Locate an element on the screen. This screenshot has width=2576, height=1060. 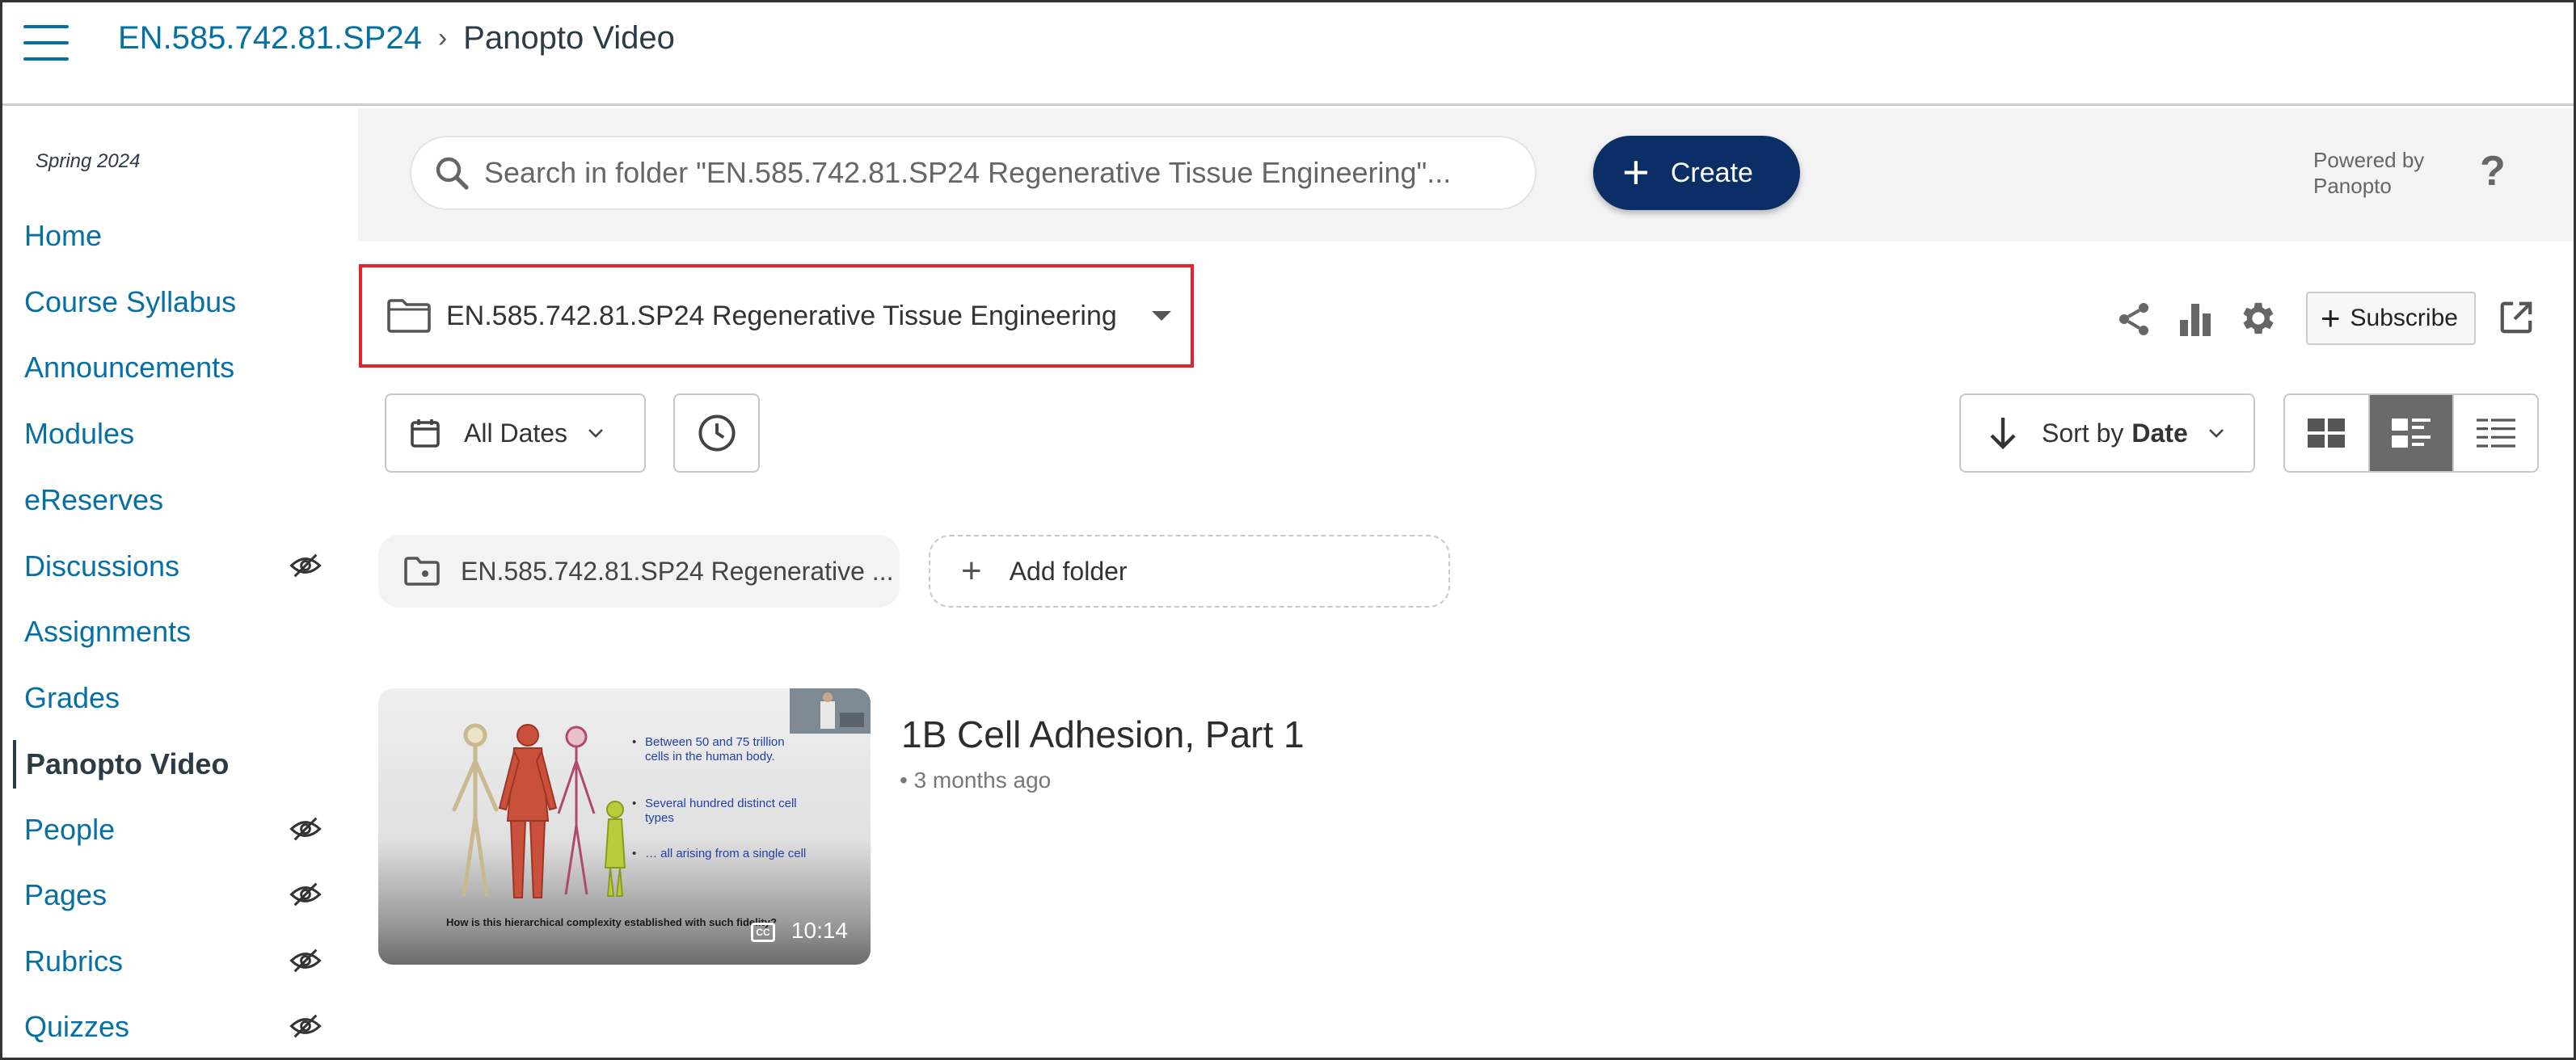
nav-item-panopto-video: Panopto Video is located at coordinates (174, 764).